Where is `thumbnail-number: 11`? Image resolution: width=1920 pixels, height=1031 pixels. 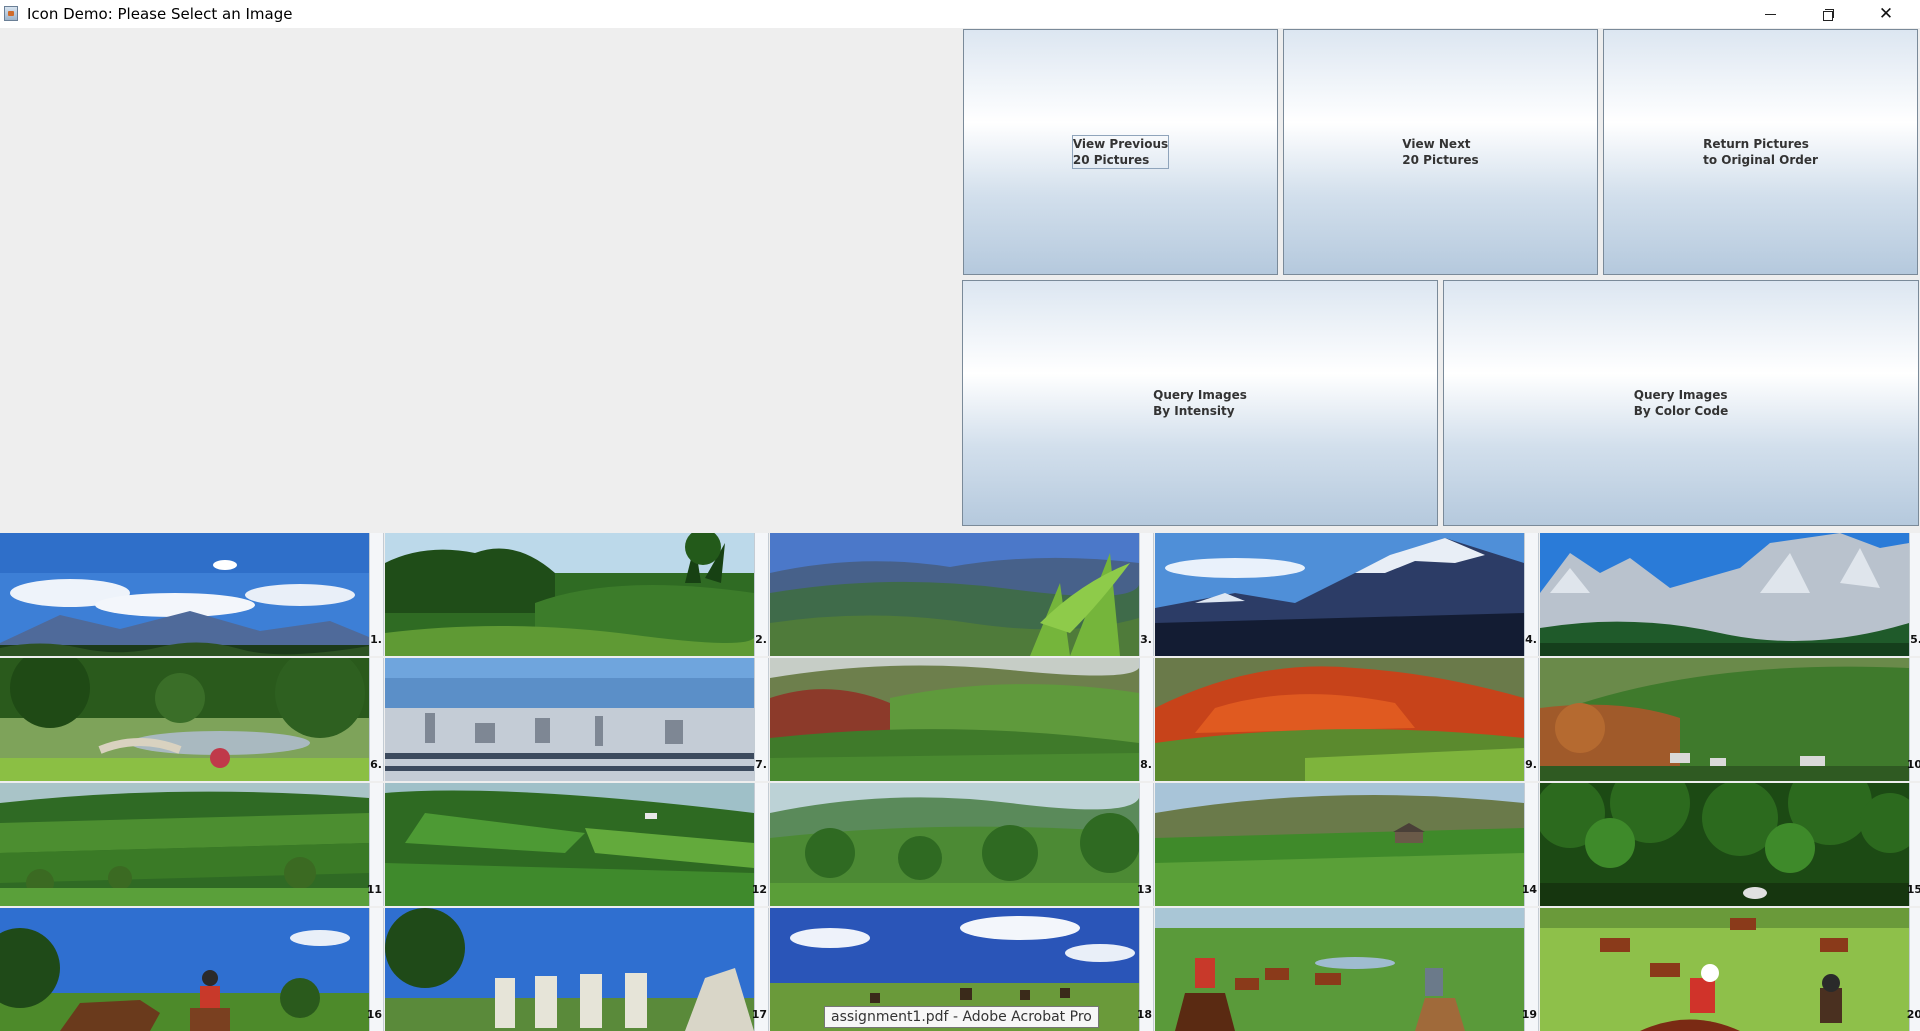
thumbnail-number: 11 is located at coordinates (374, 889).